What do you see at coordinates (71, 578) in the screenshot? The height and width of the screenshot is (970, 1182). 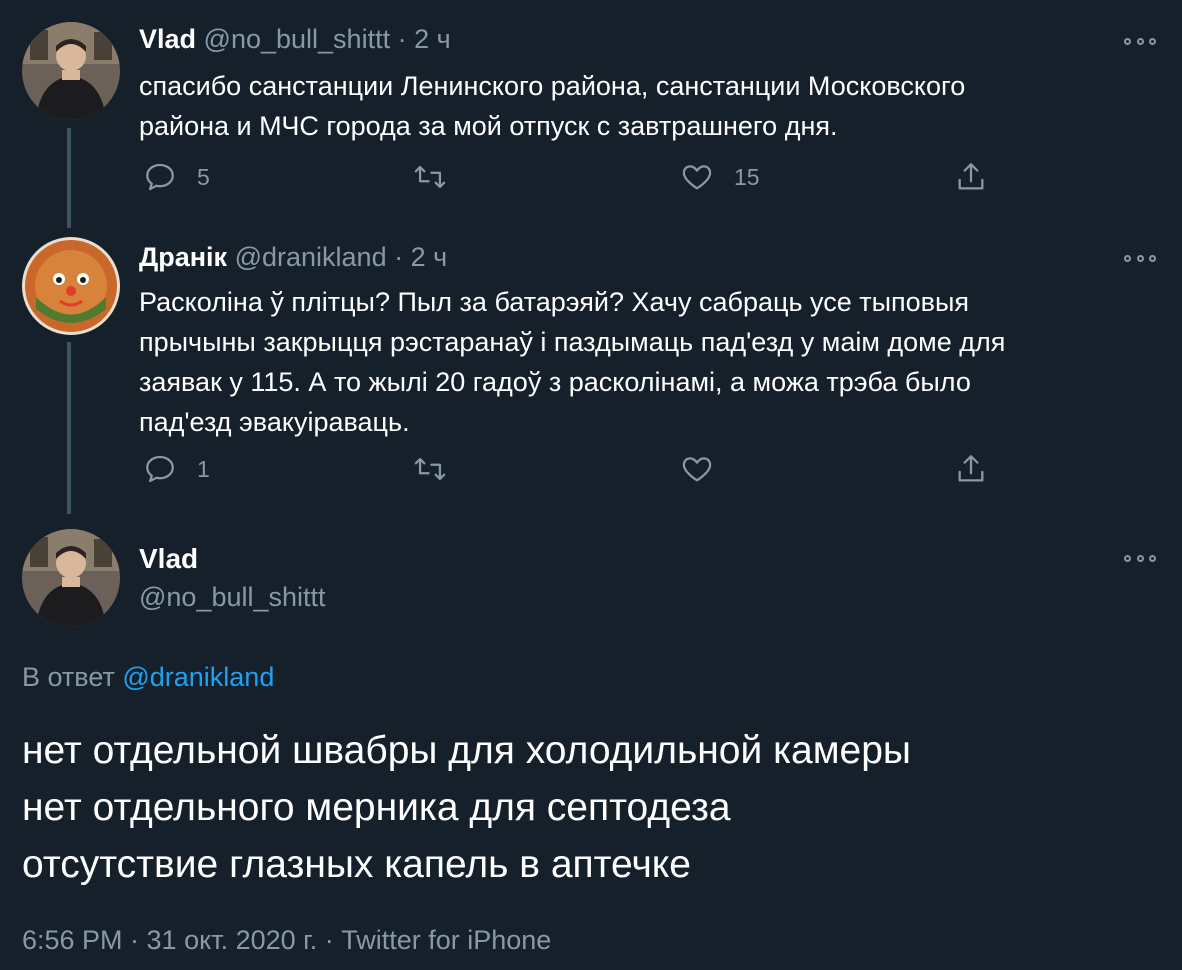 I see `avatar-vlad` at bounding box center [71, 578].